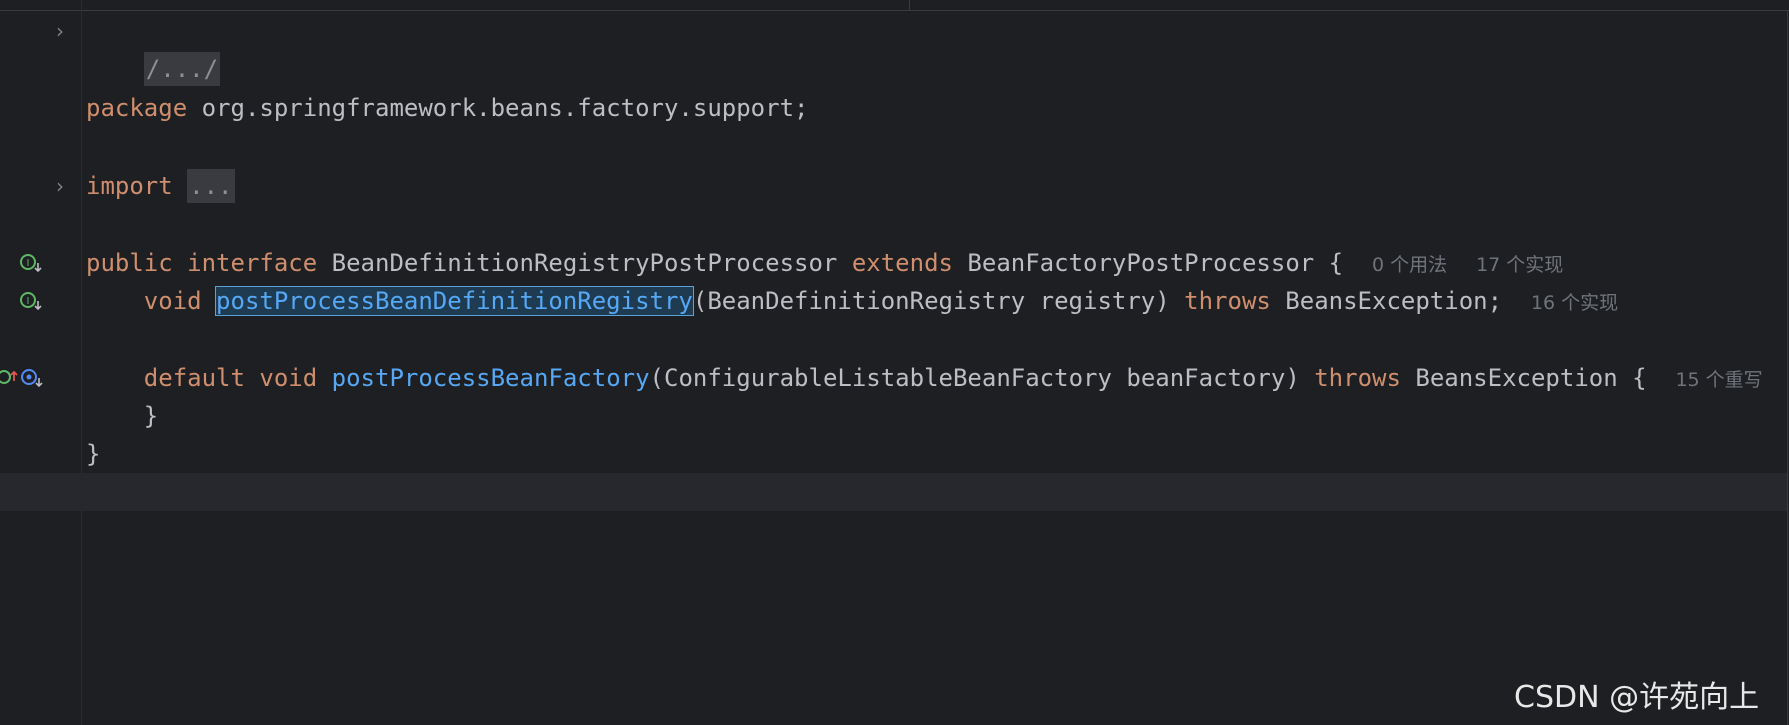  I want to click on code-line-interface-close: }, so click(93, 454).